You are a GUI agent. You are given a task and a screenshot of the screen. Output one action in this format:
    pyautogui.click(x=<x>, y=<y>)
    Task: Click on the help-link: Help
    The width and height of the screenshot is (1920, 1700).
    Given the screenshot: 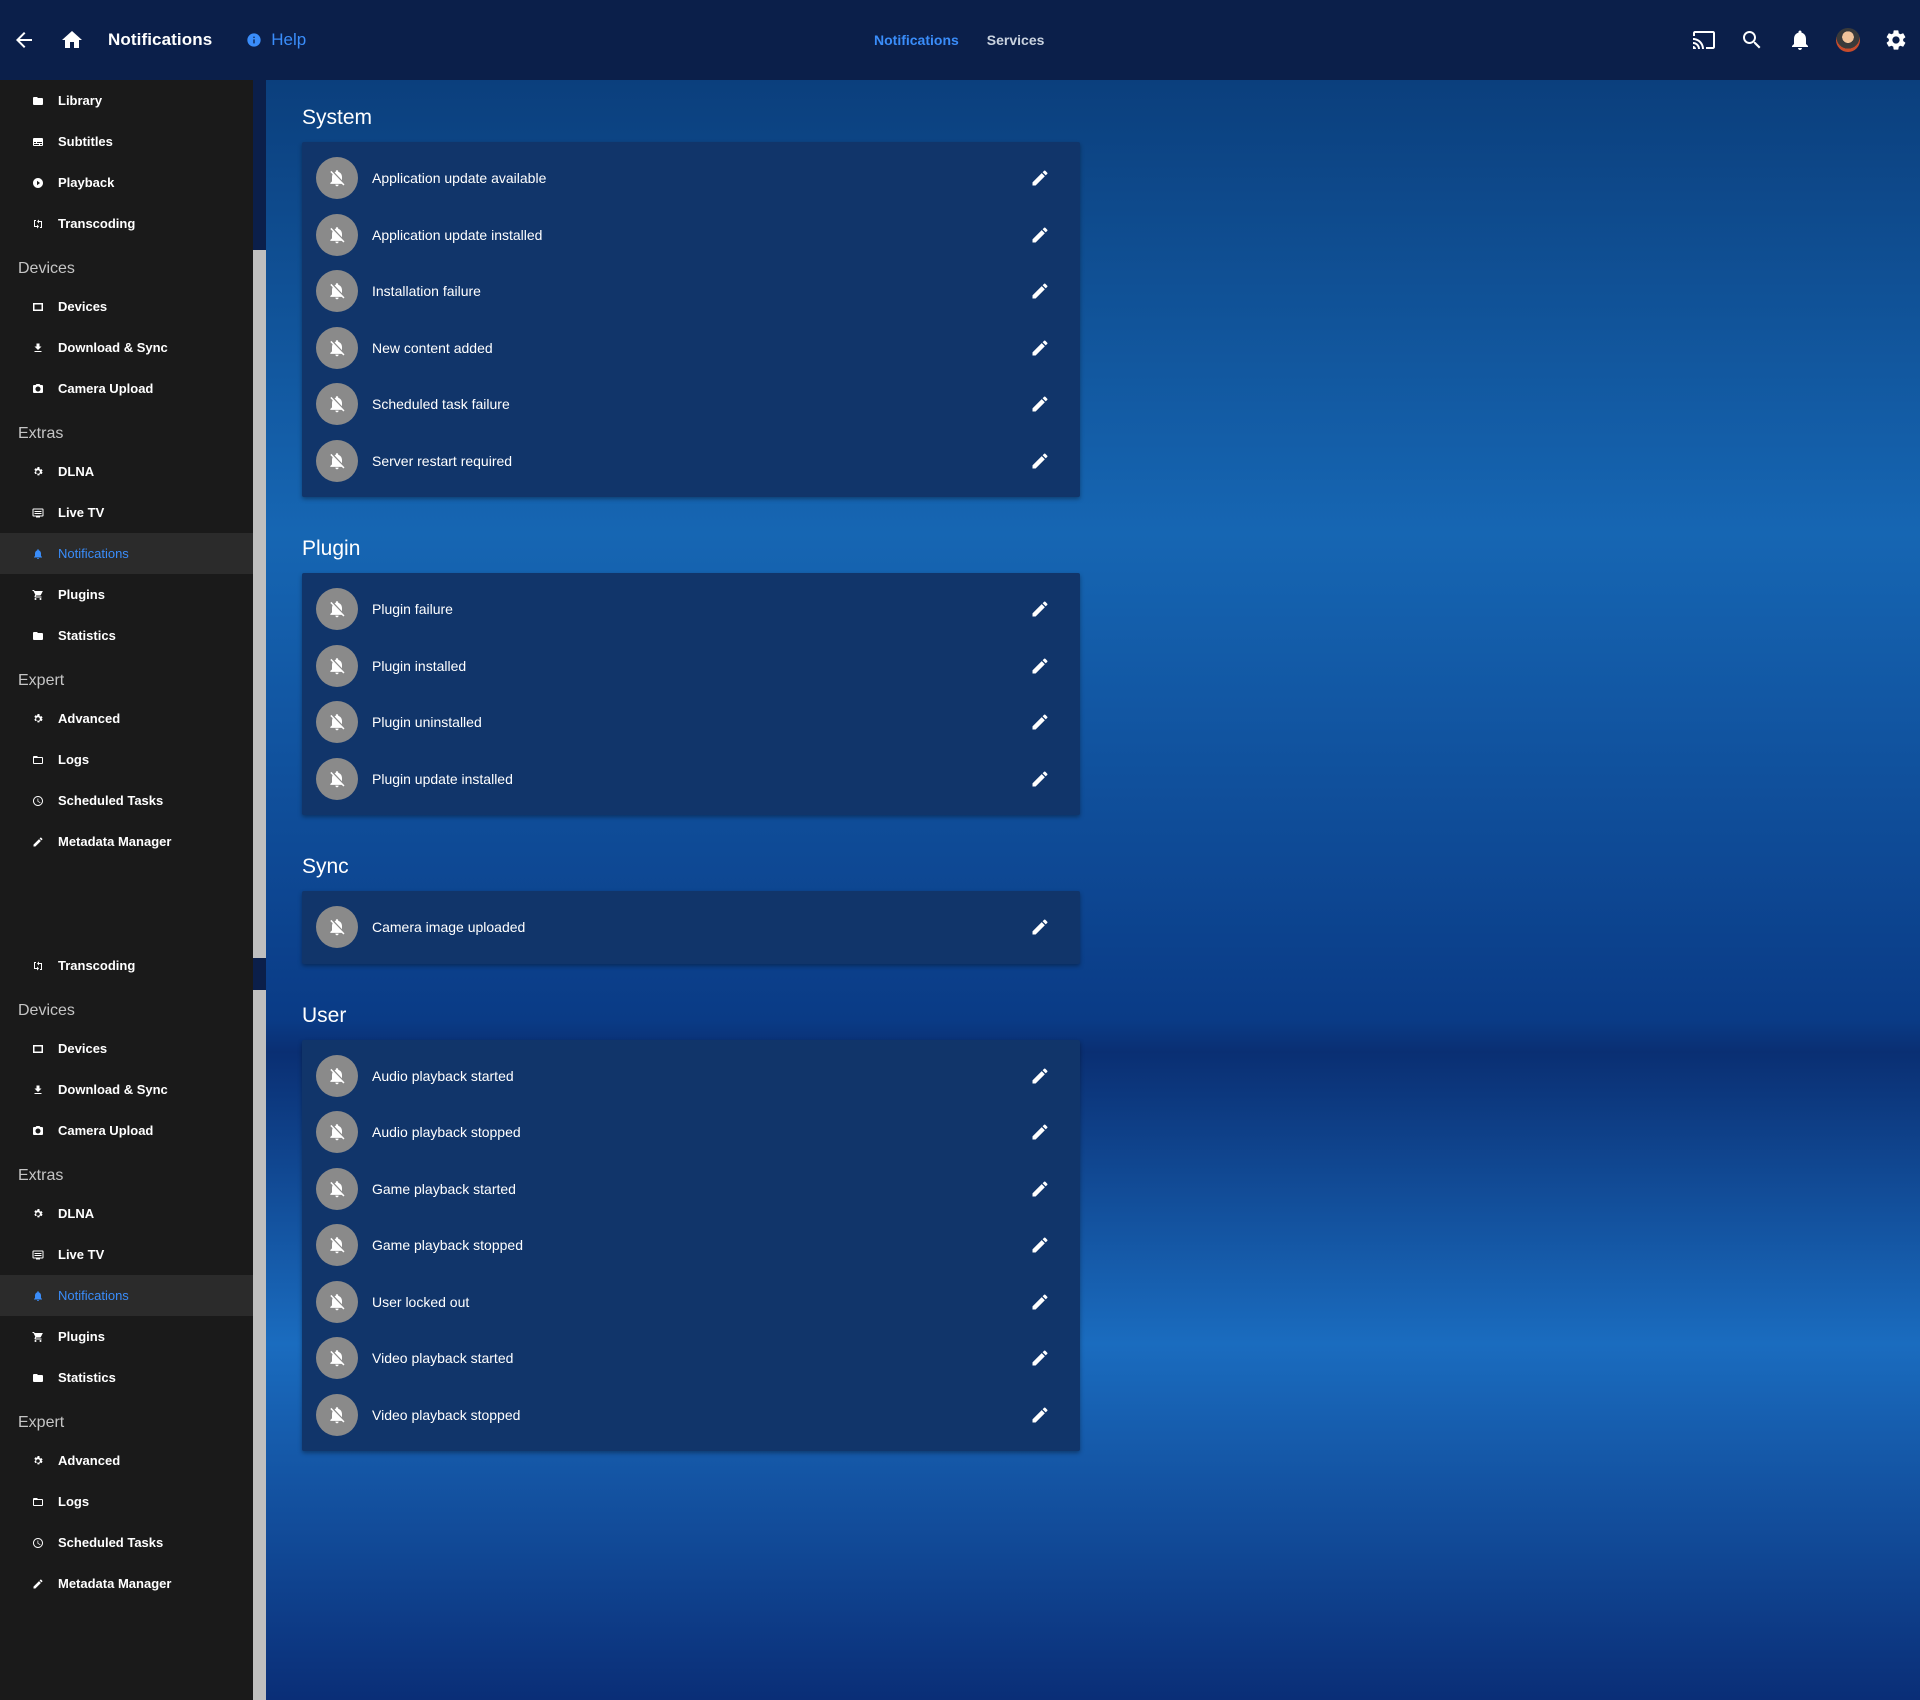 What is the action you would take?
    pyautogui.click(x=276, y=40)
    